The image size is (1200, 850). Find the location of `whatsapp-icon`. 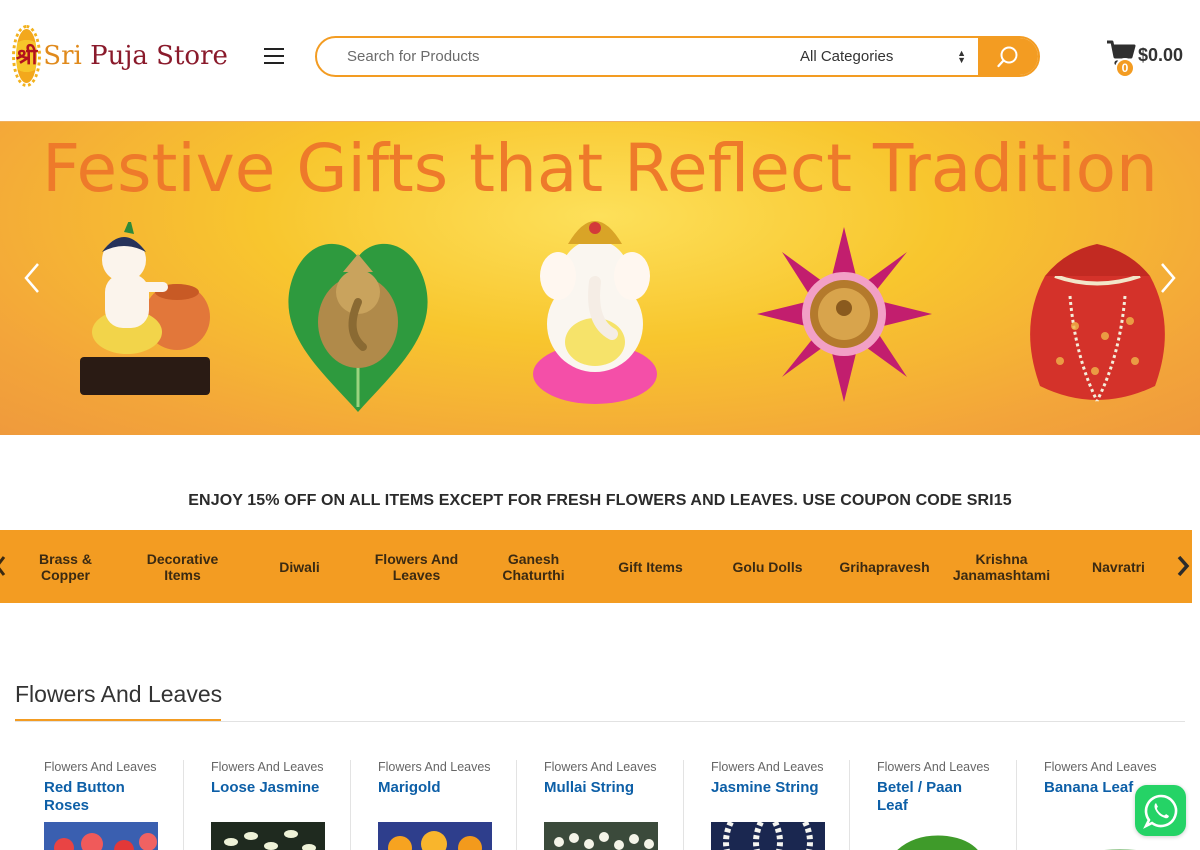

whatsapp-icon is located at coordinates (1159, 811).